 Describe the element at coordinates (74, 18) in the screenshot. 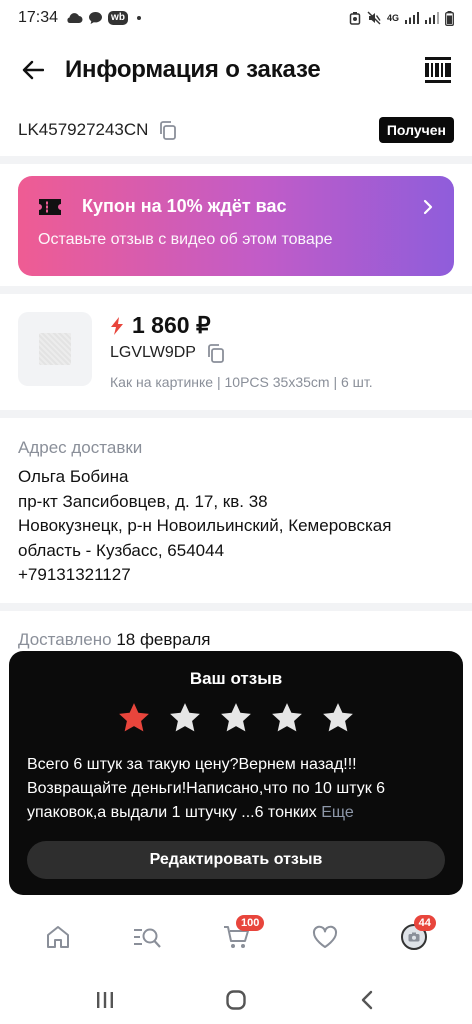

I see `cloud-icon` at that location.